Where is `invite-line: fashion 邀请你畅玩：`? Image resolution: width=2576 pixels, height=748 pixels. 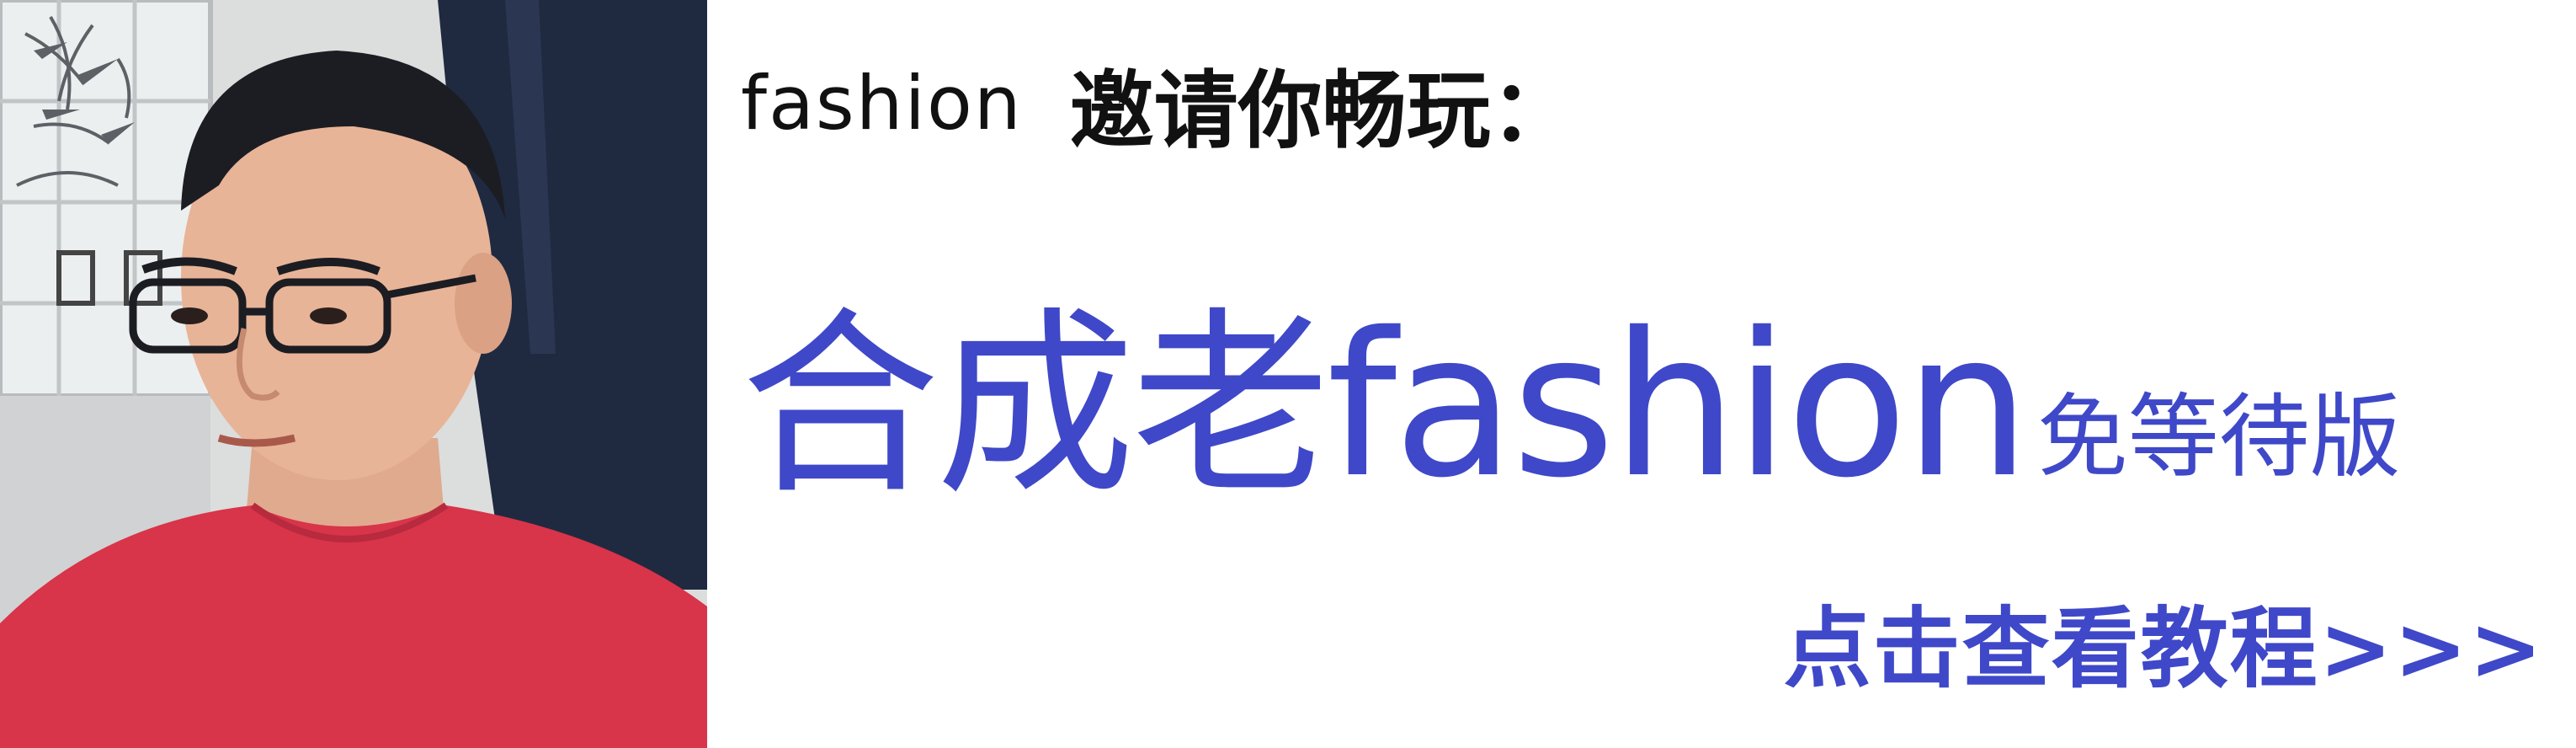
invite-line: fashion 邀请你畅玩： is located at coordinates (1158, 103).